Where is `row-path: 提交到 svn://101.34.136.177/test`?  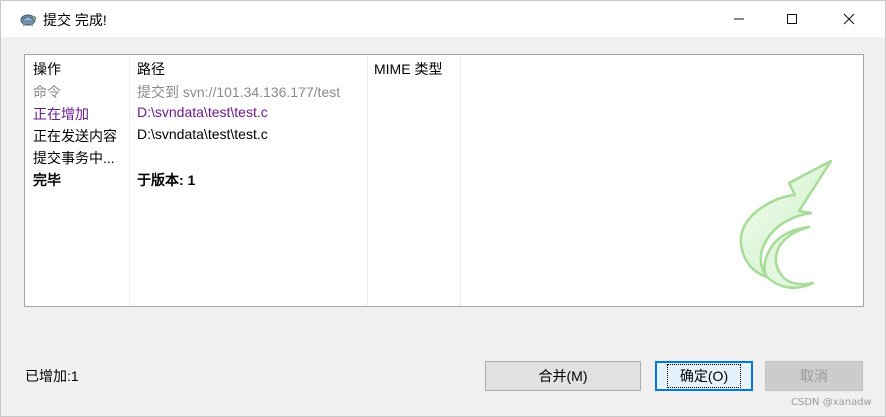
row-path: 提交到 svn://101.34.136.177/test is located at coordinates (238, 92).